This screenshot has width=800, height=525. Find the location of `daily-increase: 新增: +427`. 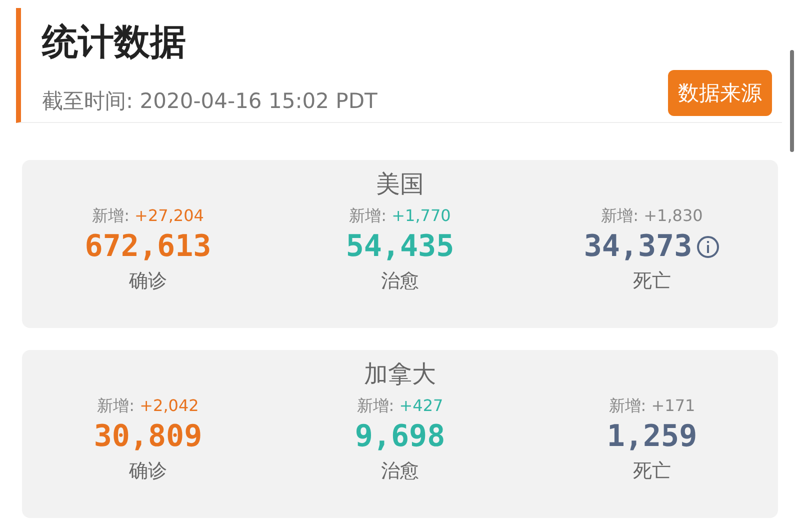

daily-increase: 新增: +427 is located at coordinates (400, 406).